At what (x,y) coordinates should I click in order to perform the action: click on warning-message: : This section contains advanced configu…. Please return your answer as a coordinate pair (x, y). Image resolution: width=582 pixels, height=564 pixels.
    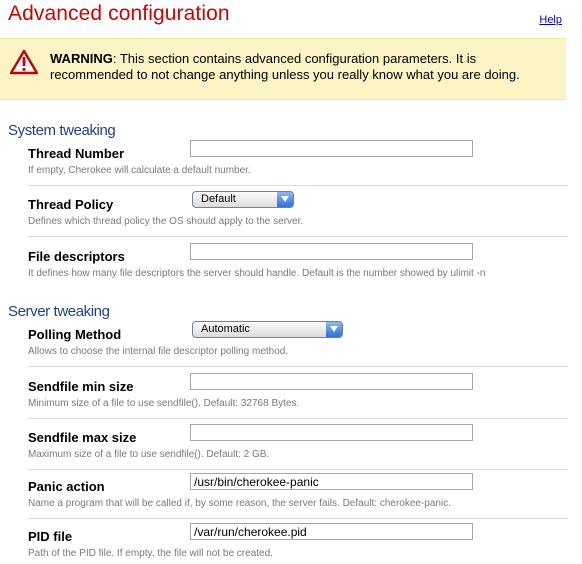
    Looking at the image, I should click on (285, 66).